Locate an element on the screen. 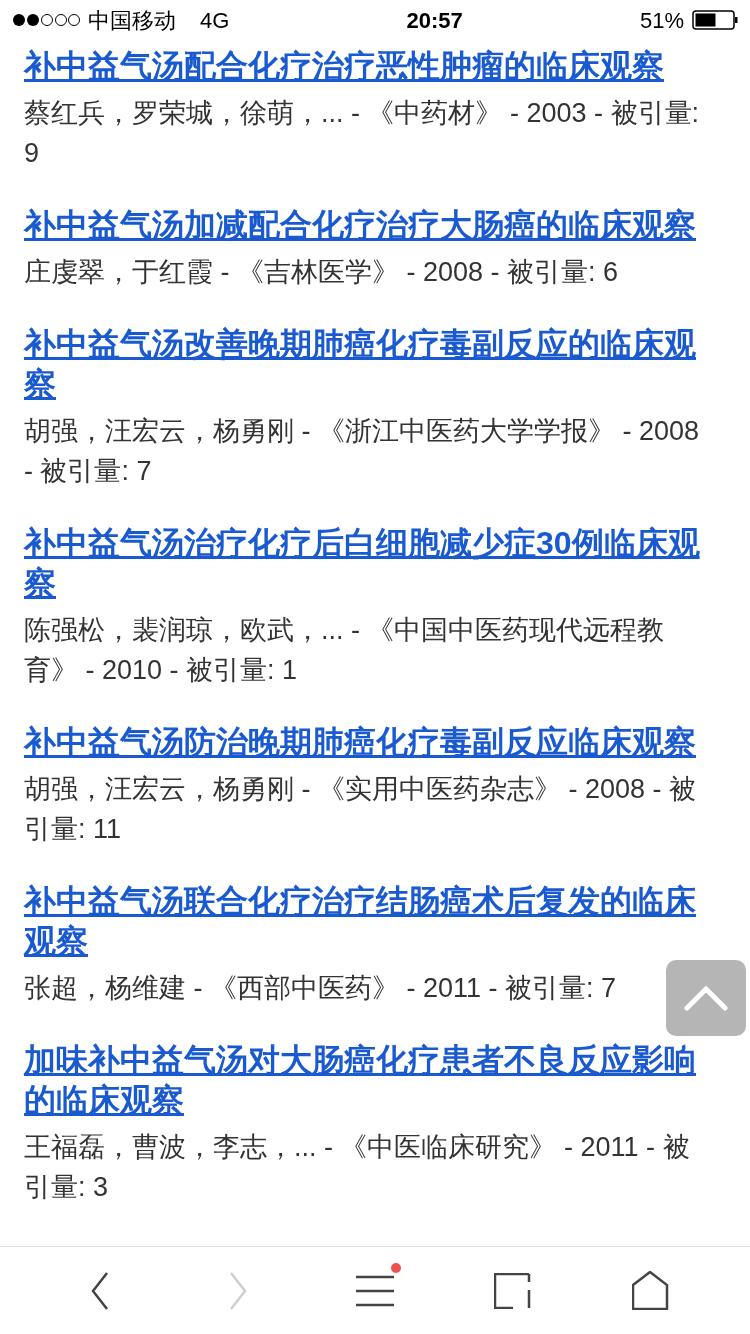 This screenshot has width=750, height=1334. battery-percent: 51% is located at coordinates (661, 20).